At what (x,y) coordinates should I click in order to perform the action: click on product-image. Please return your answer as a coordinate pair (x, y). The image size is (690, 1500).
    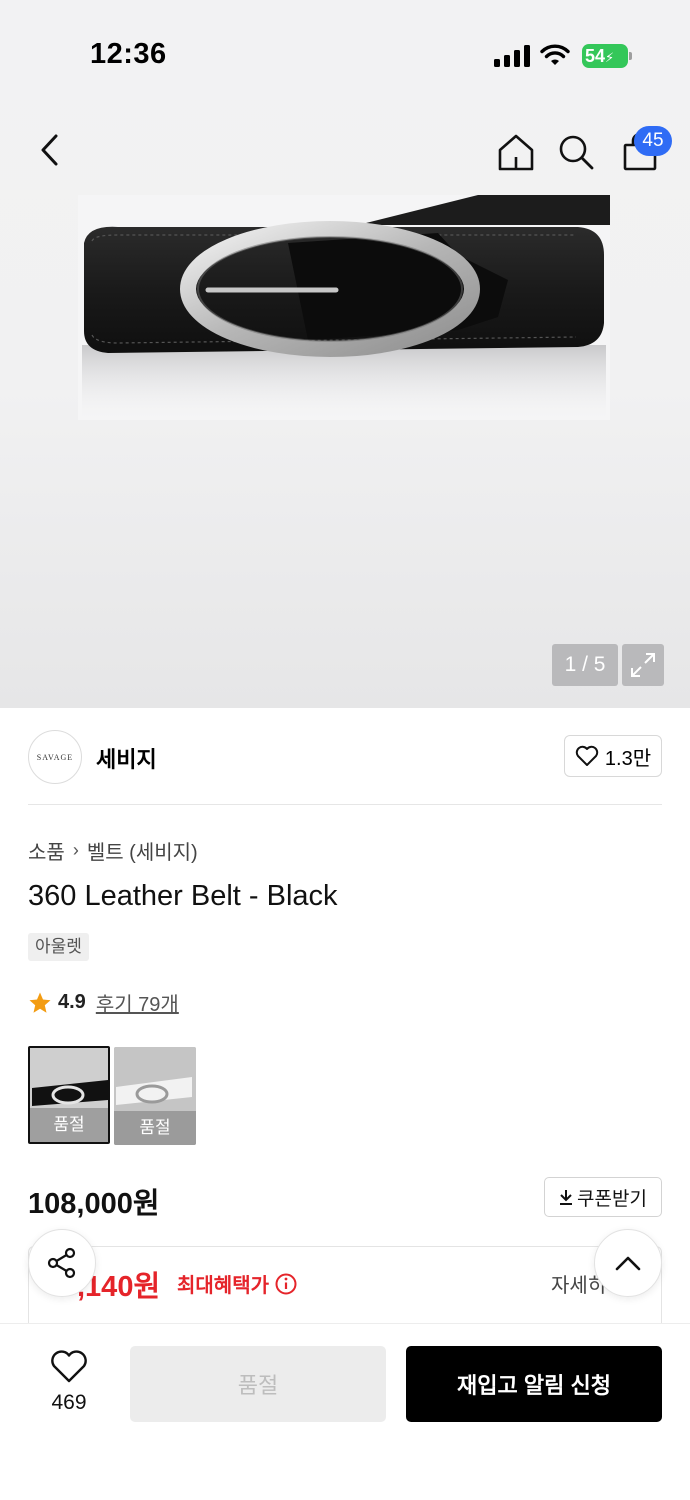
    Looking at the image, I should click on (344, 307).